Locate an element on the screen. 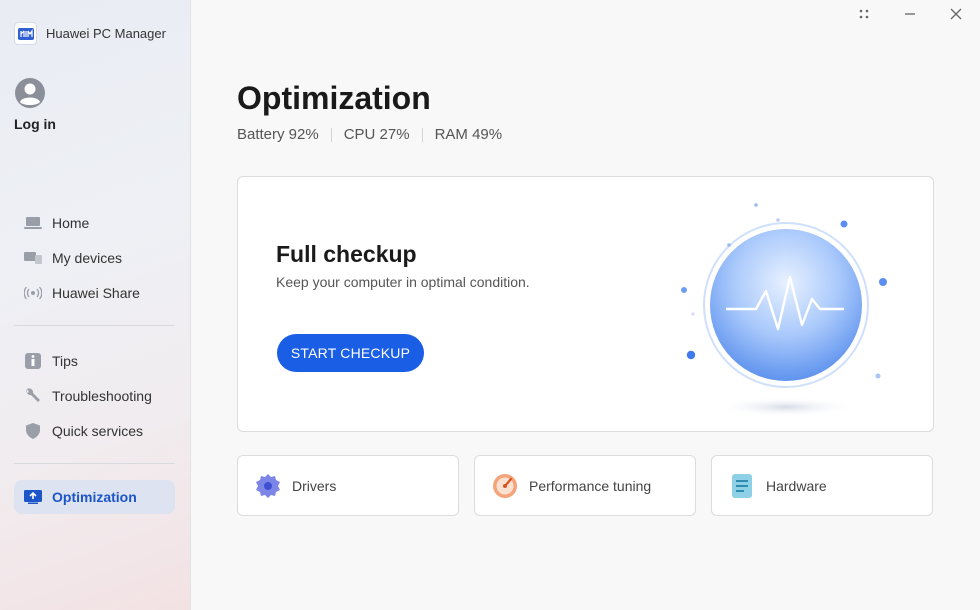  shield-icon is located at coordinates (33, 430).